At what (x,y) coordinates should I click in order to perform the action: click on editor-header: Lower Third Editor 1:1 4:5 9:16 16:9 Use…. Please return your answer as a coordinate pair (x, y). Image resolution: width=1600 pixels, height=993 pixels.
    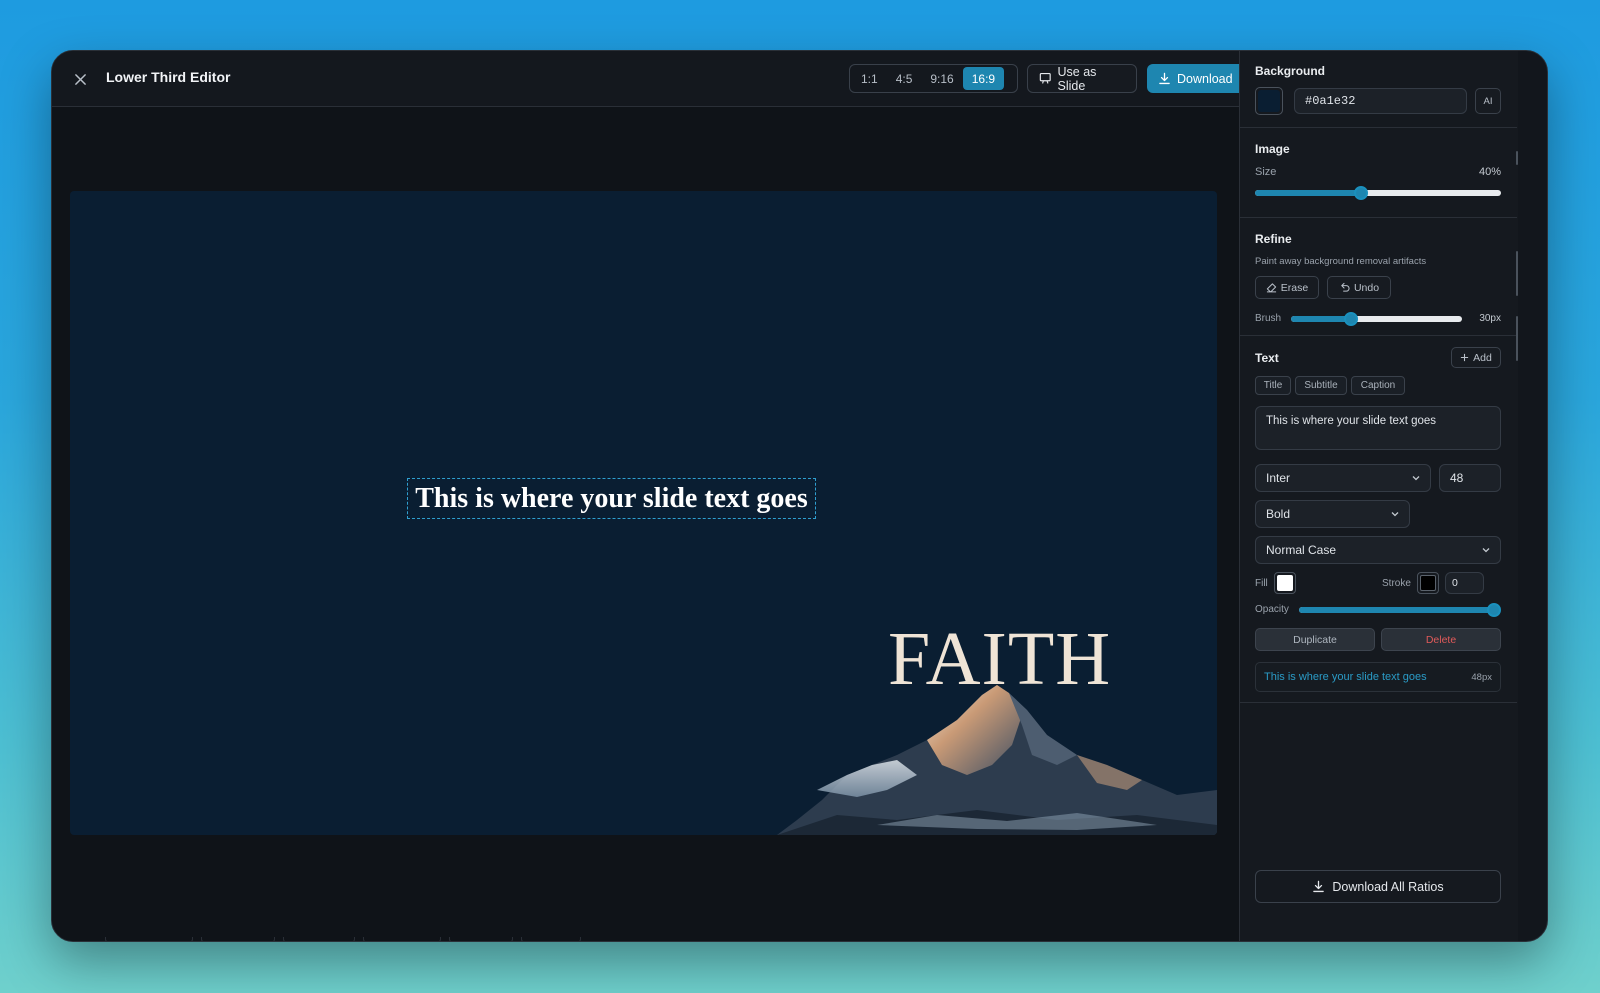
    Looking at the image, I should click on (658, 79).